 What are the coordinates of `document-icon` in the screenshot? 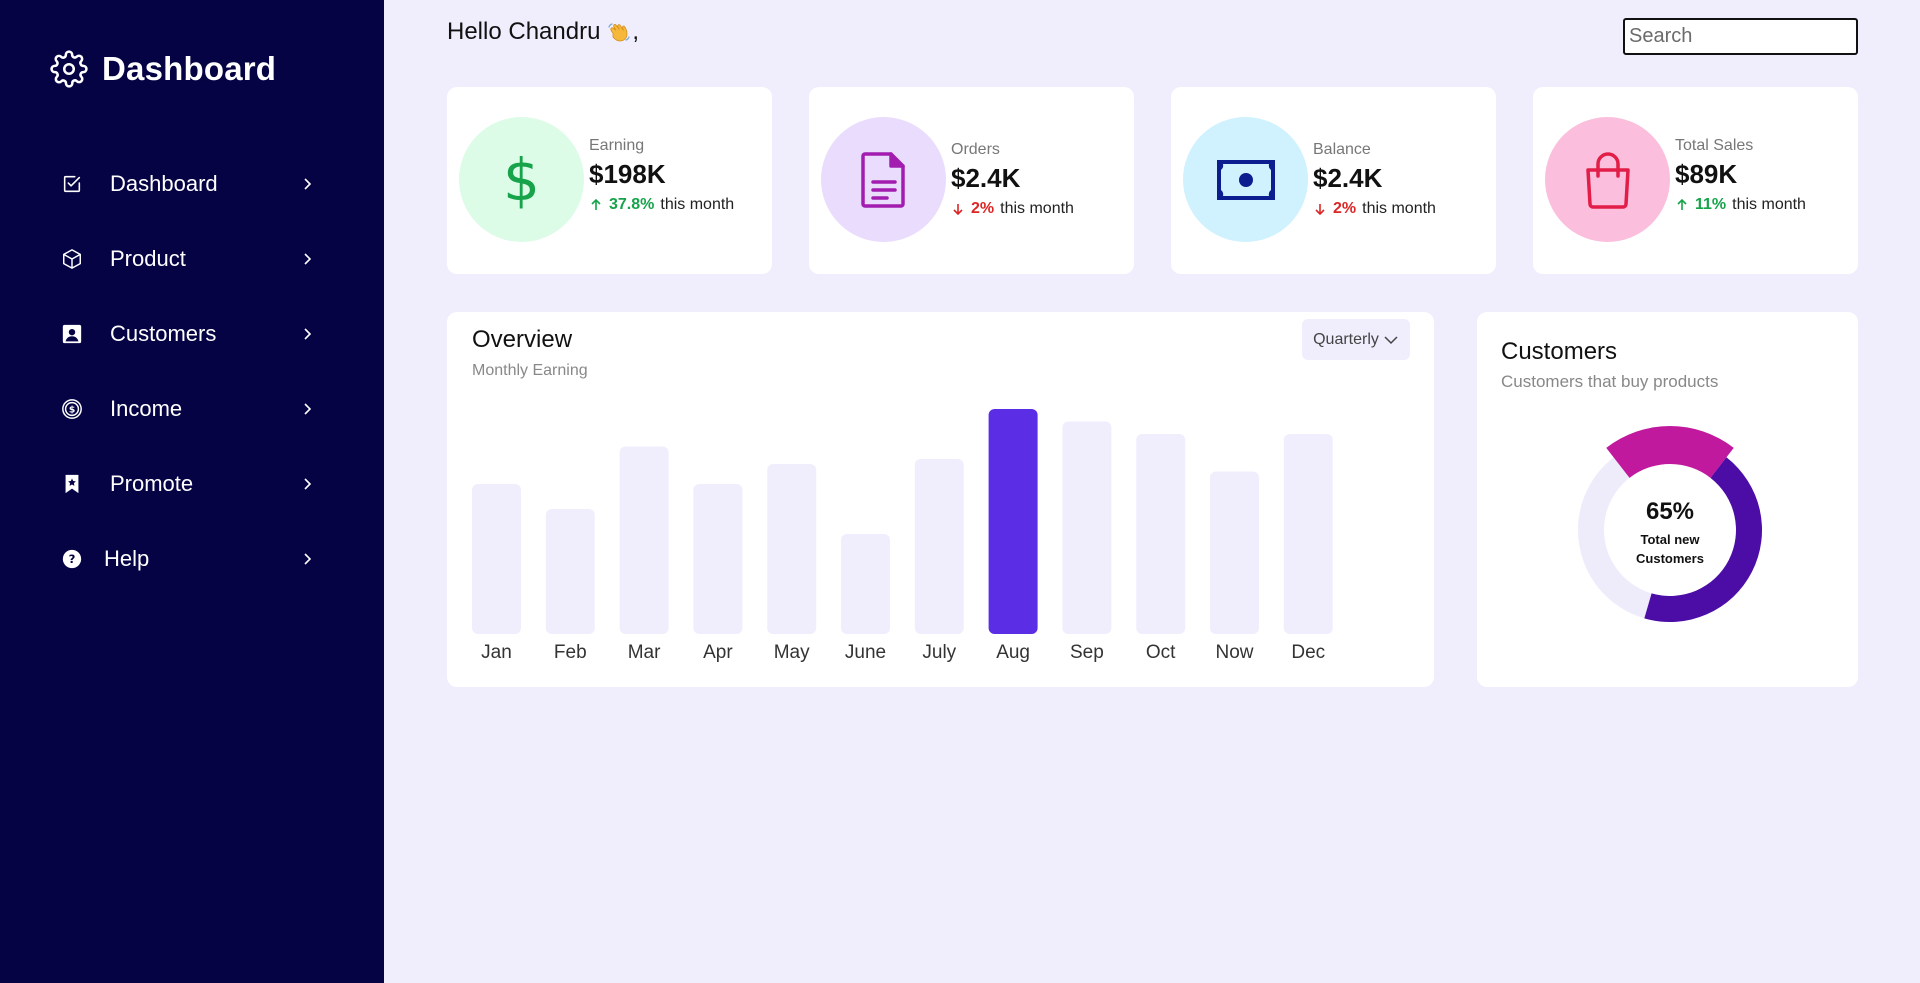 It's located at (882, 179).